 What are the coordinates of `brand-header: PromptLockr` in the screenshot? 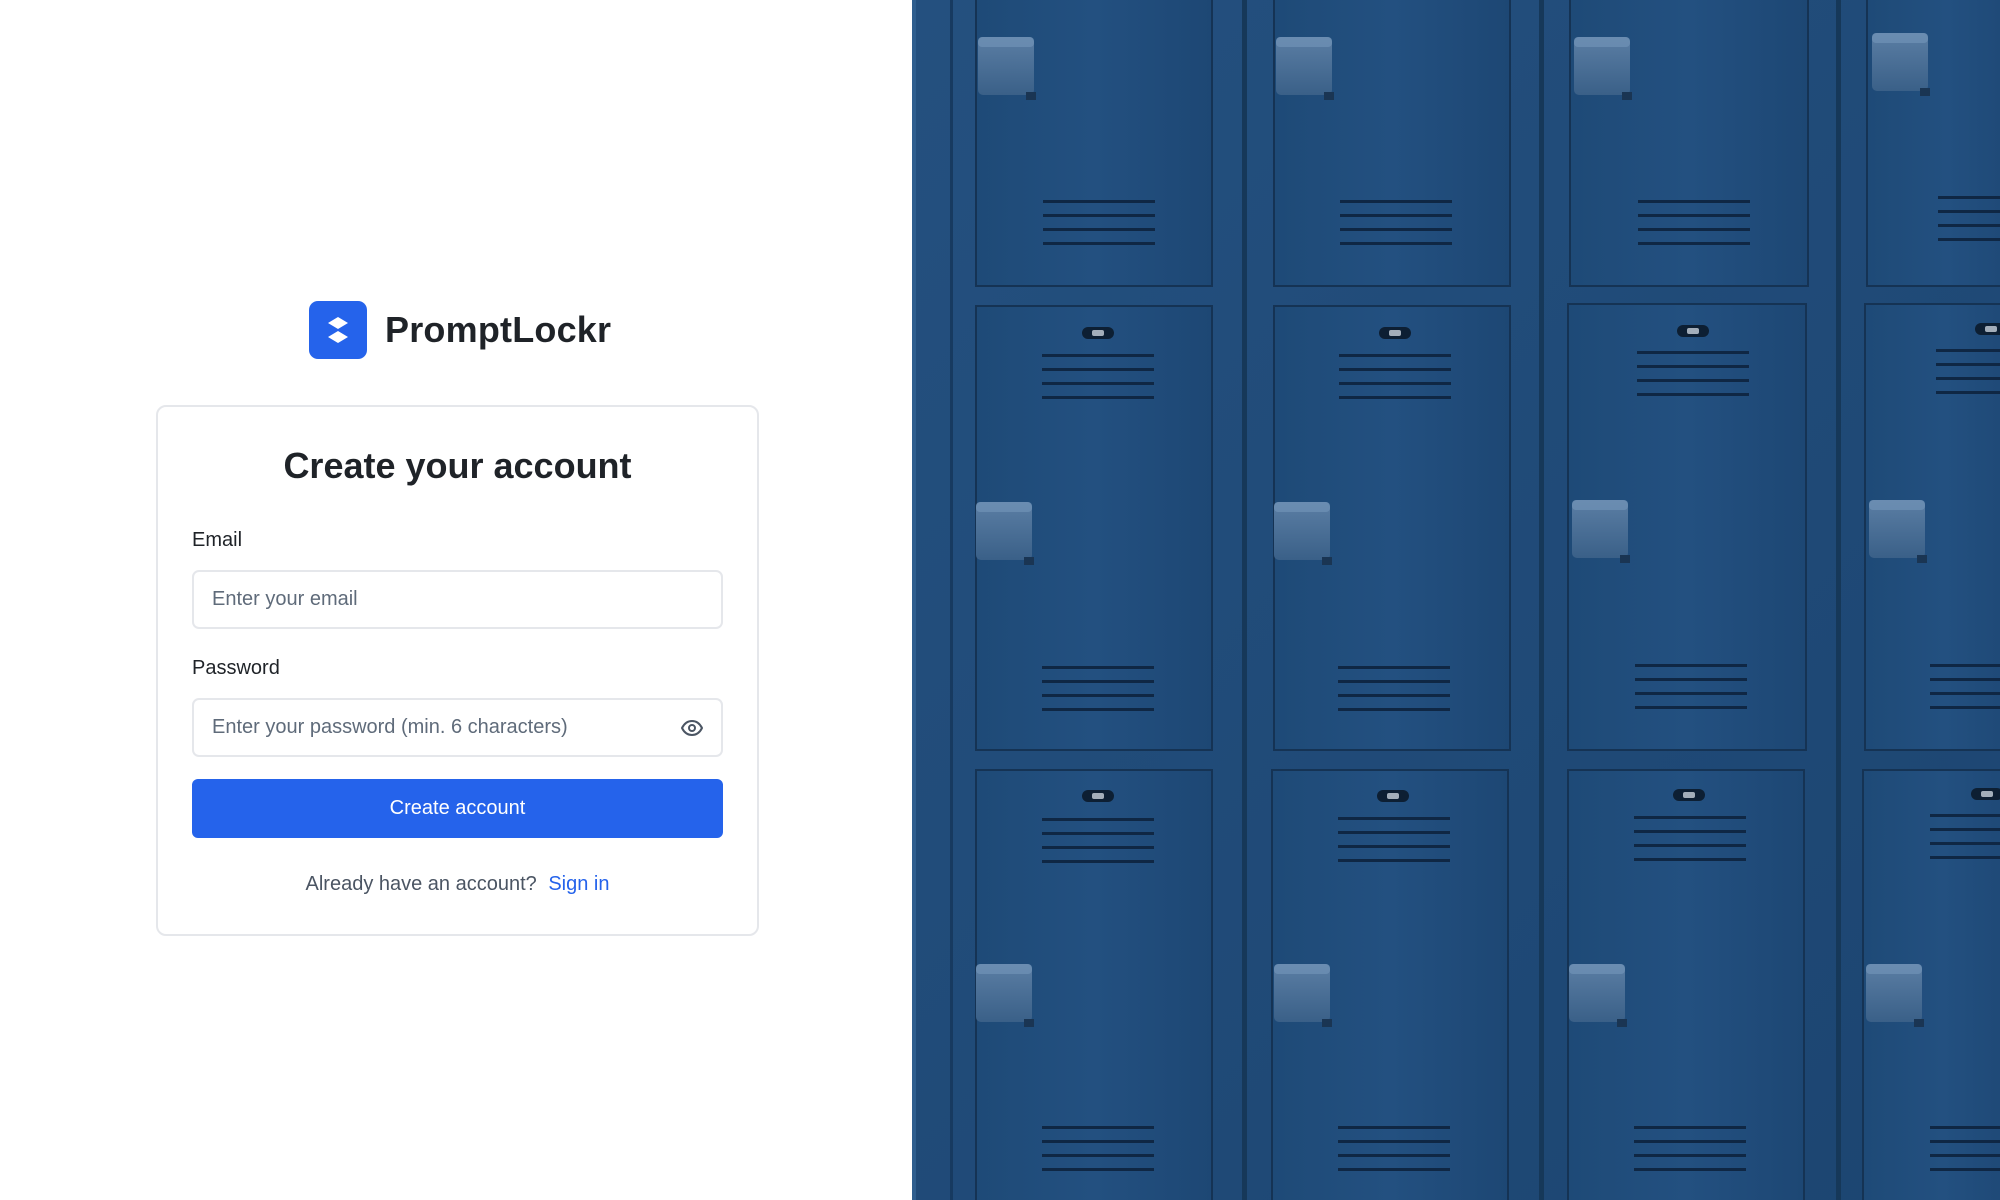 It's located at (460, 330).